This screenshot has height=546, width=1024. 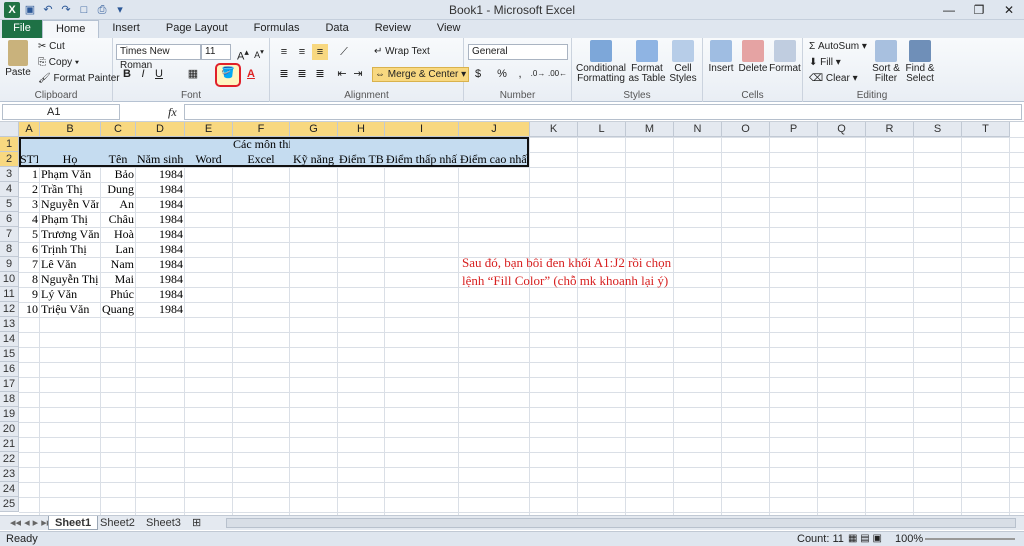 What do you see at coordinates (70, 279) in the screenshot?
I see `ho-cell: Nguyễn Thị` at bounding box center [70, 279].